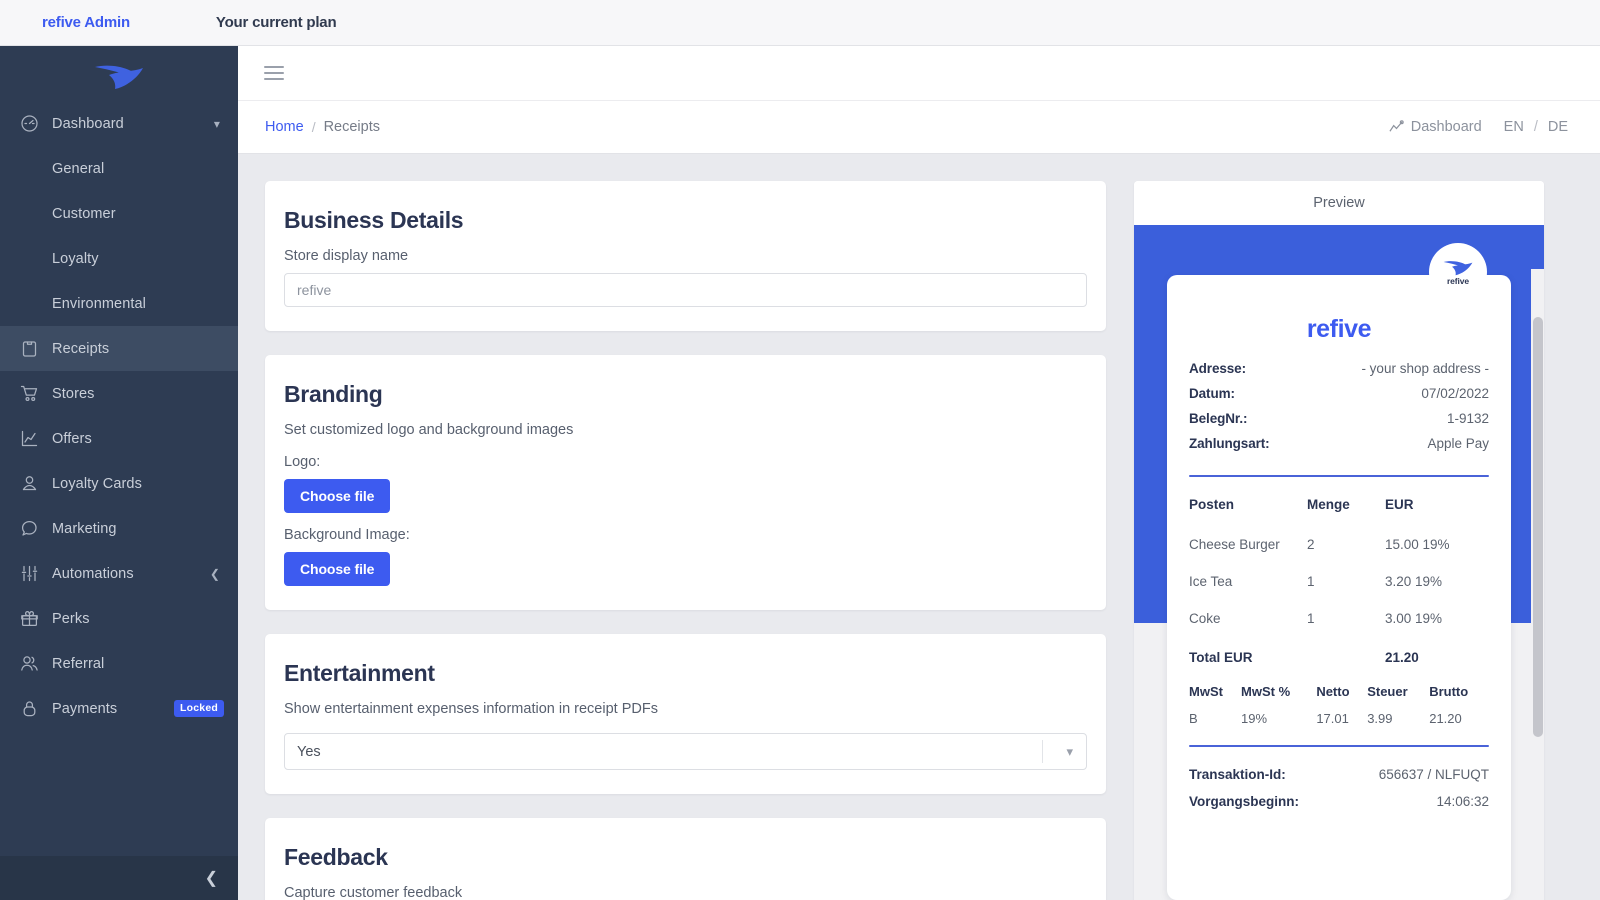  I want to click on sidebar-item-label: Automations, so click(93, 573).